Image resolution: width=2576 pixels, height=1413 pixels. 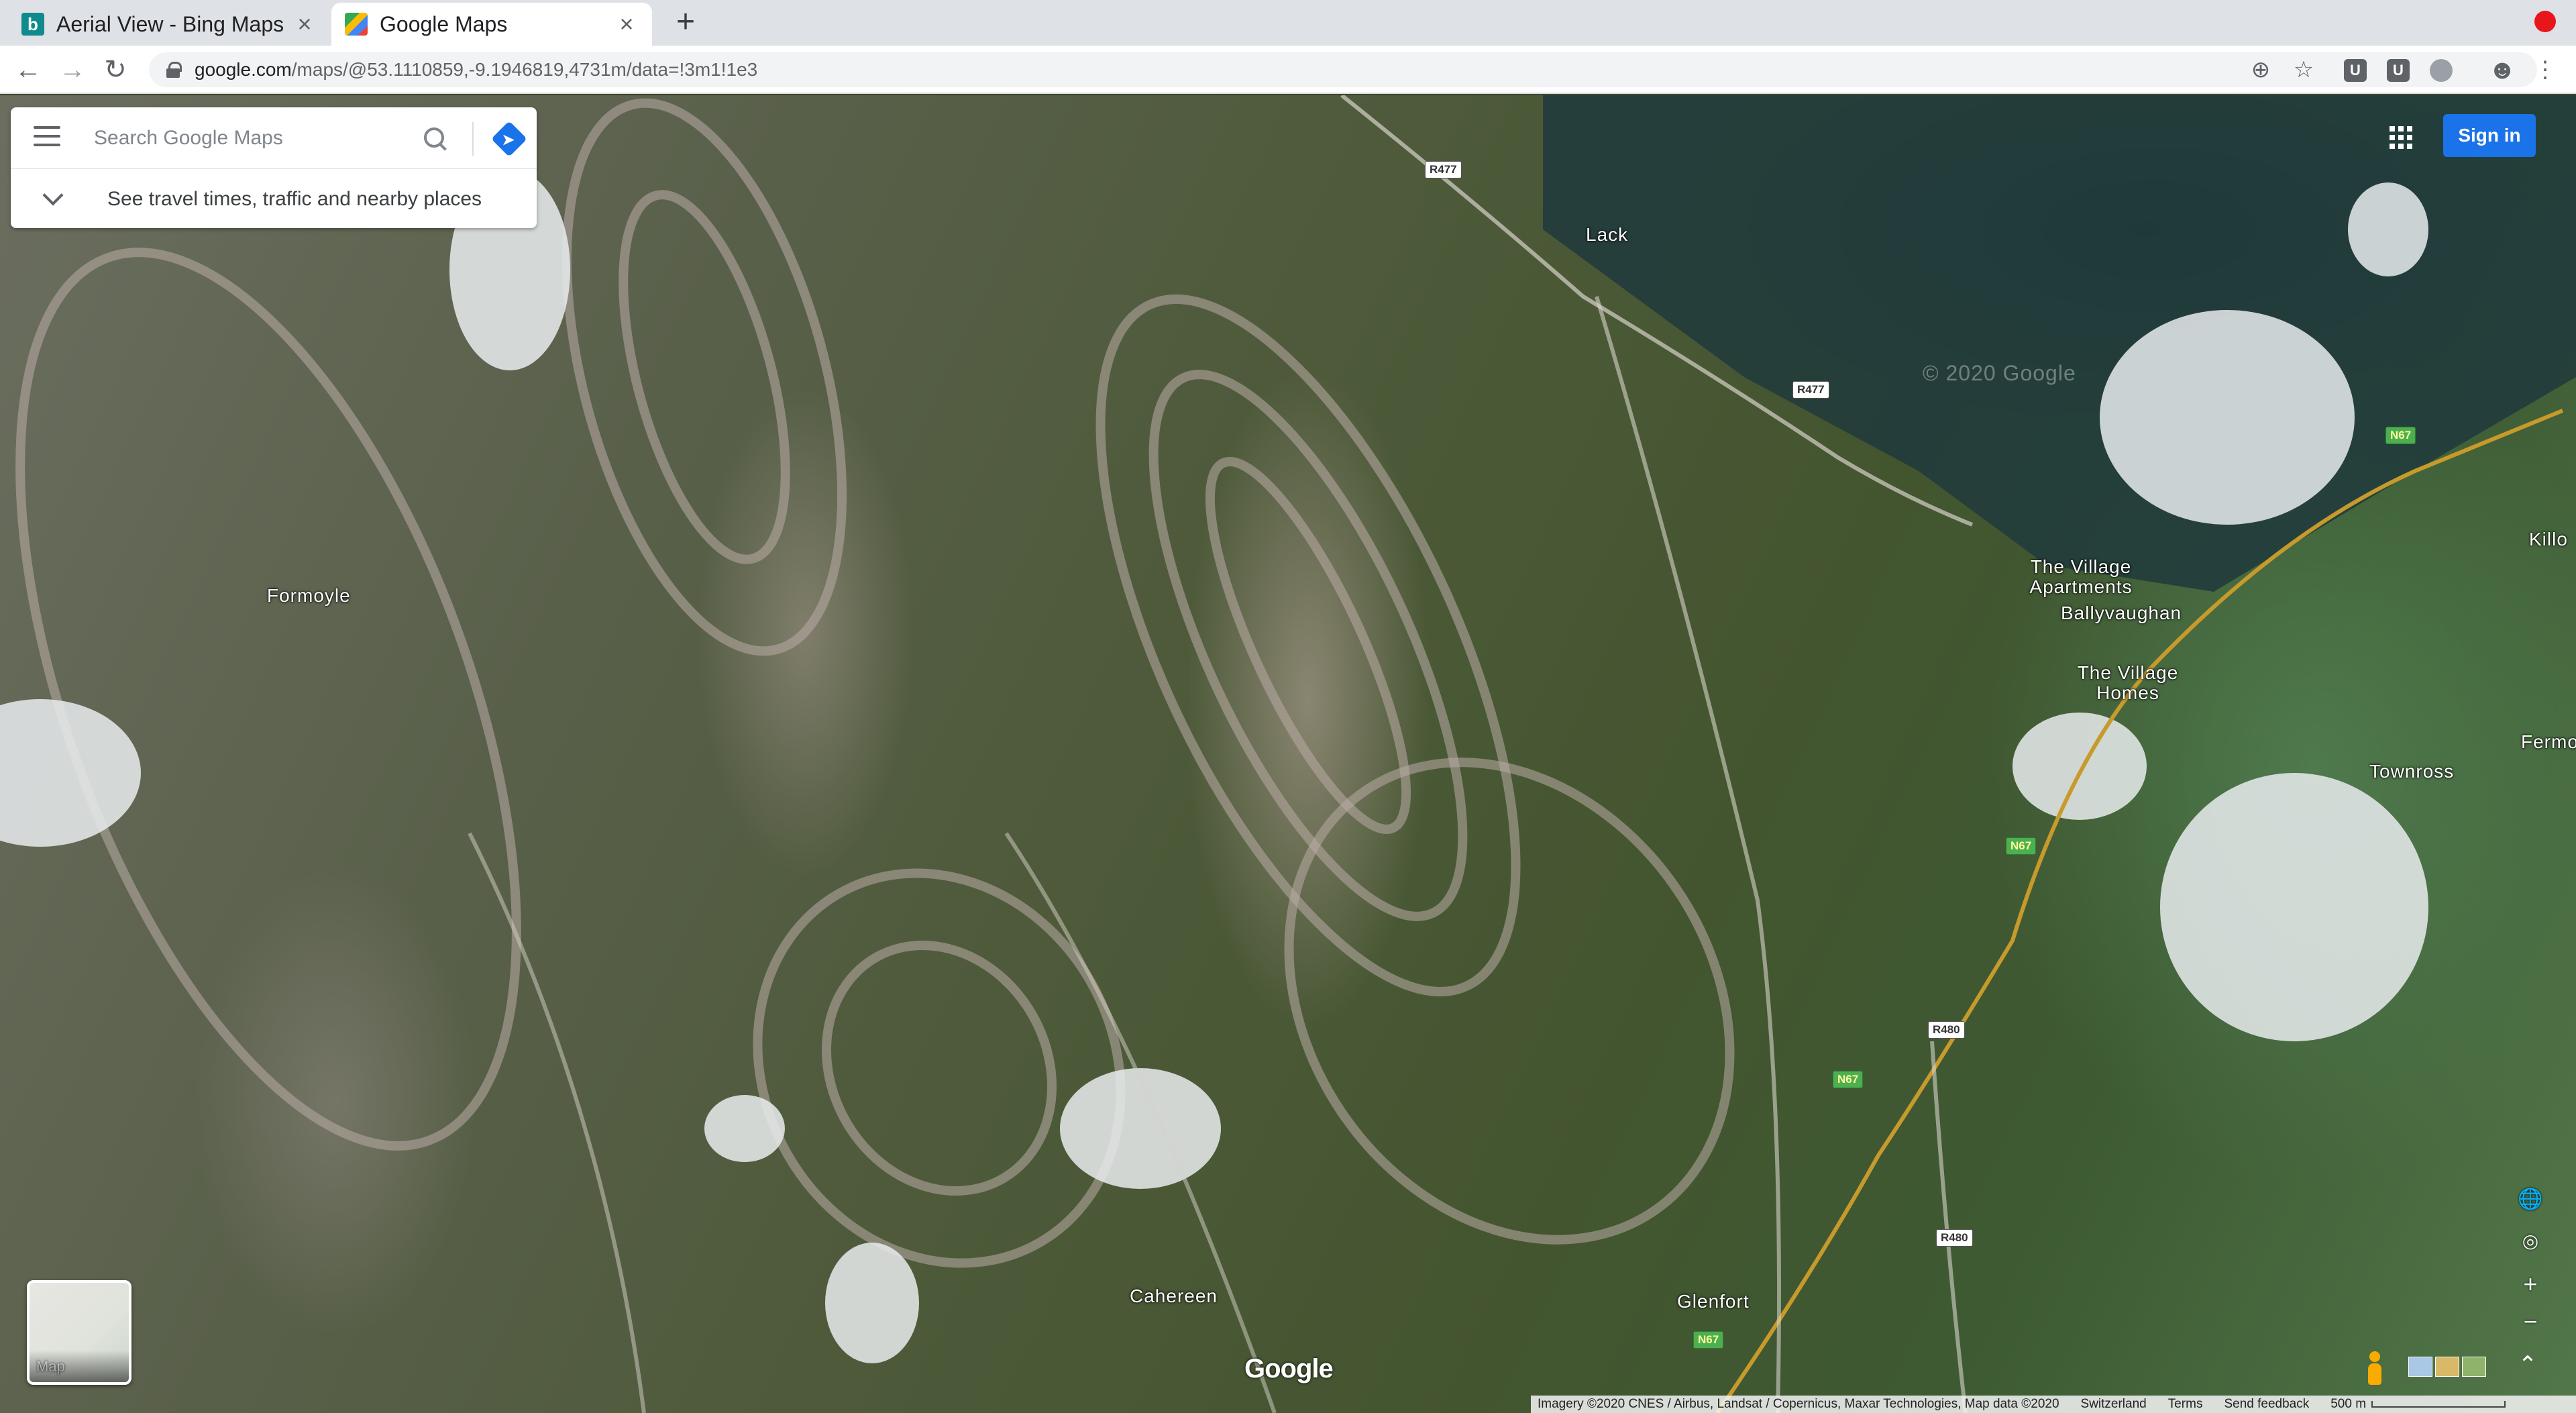 I want to click on place-label: Killo, so click(x=2548, y=539).